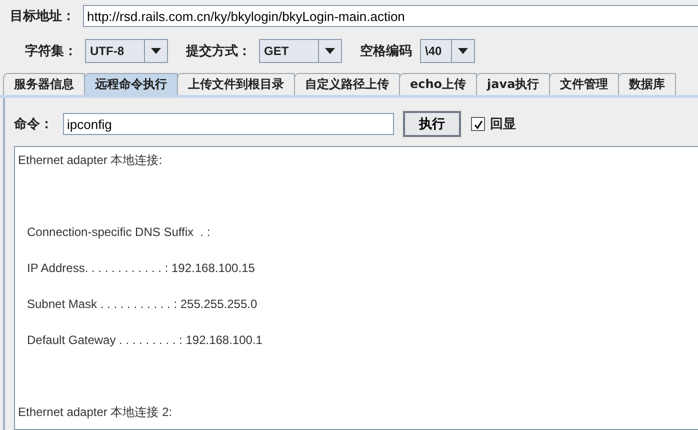 The image size is (698, 430). Describe the element at coordinates (432, 124) in the screenshot. I see `run-button: 执行` at that location.